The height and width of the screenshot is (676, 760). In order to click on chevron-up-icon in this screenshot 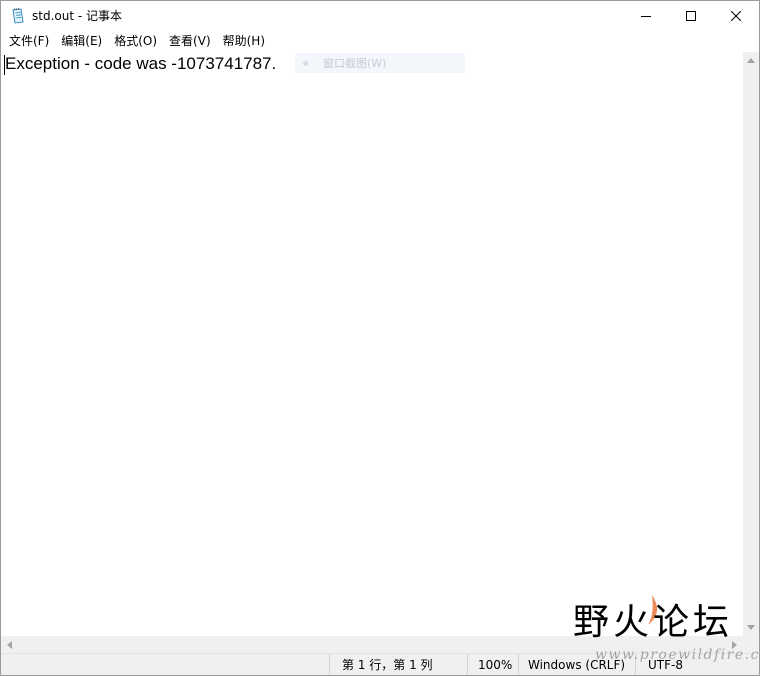, I will do `click(751, 60)`.